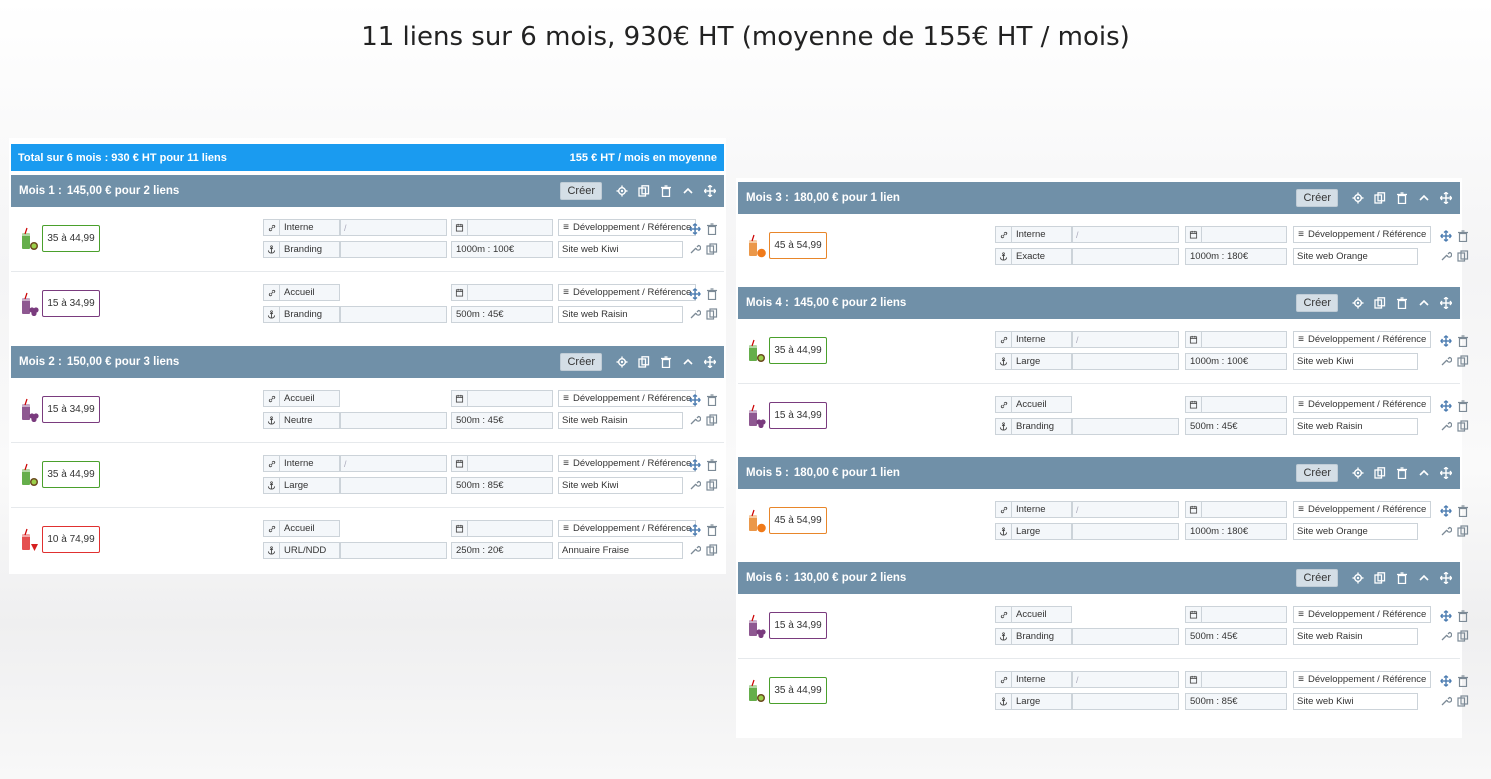  What do you see at coordinates (301, 420) in the screenshot?
I see `anchor-field: Neutre` at bounding box center [301, 420].